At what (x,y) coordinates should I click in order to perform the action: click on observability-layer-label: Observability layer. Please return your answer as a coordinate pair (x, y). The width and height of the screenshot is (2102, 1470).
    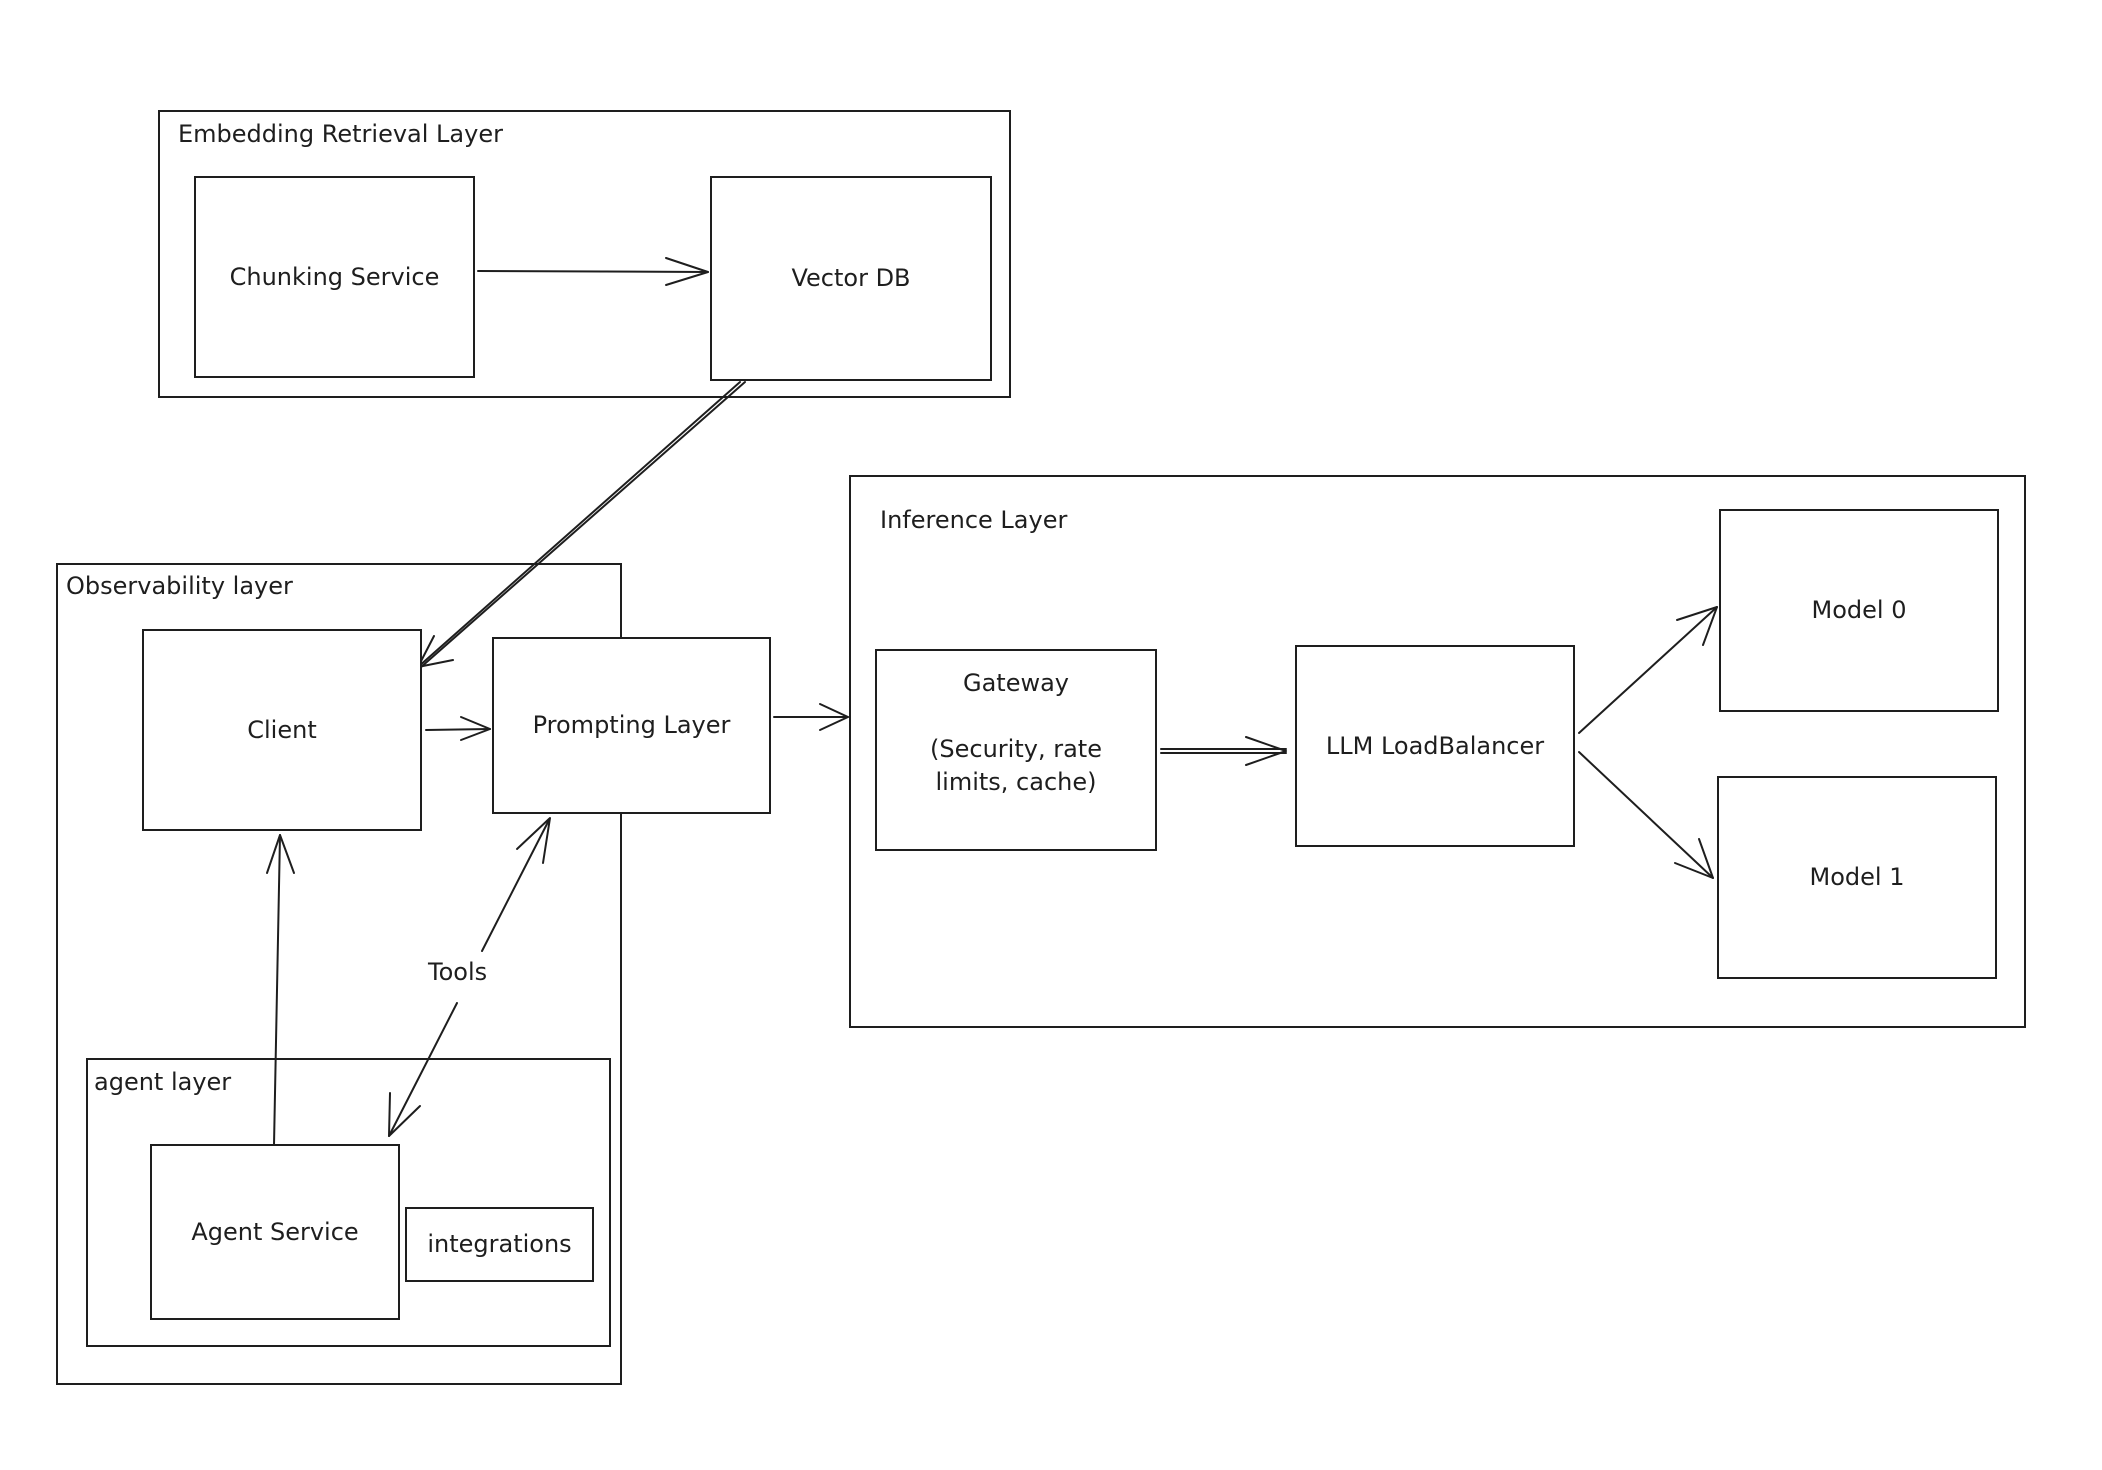
    Looking at the image, I should click on (179, 586).